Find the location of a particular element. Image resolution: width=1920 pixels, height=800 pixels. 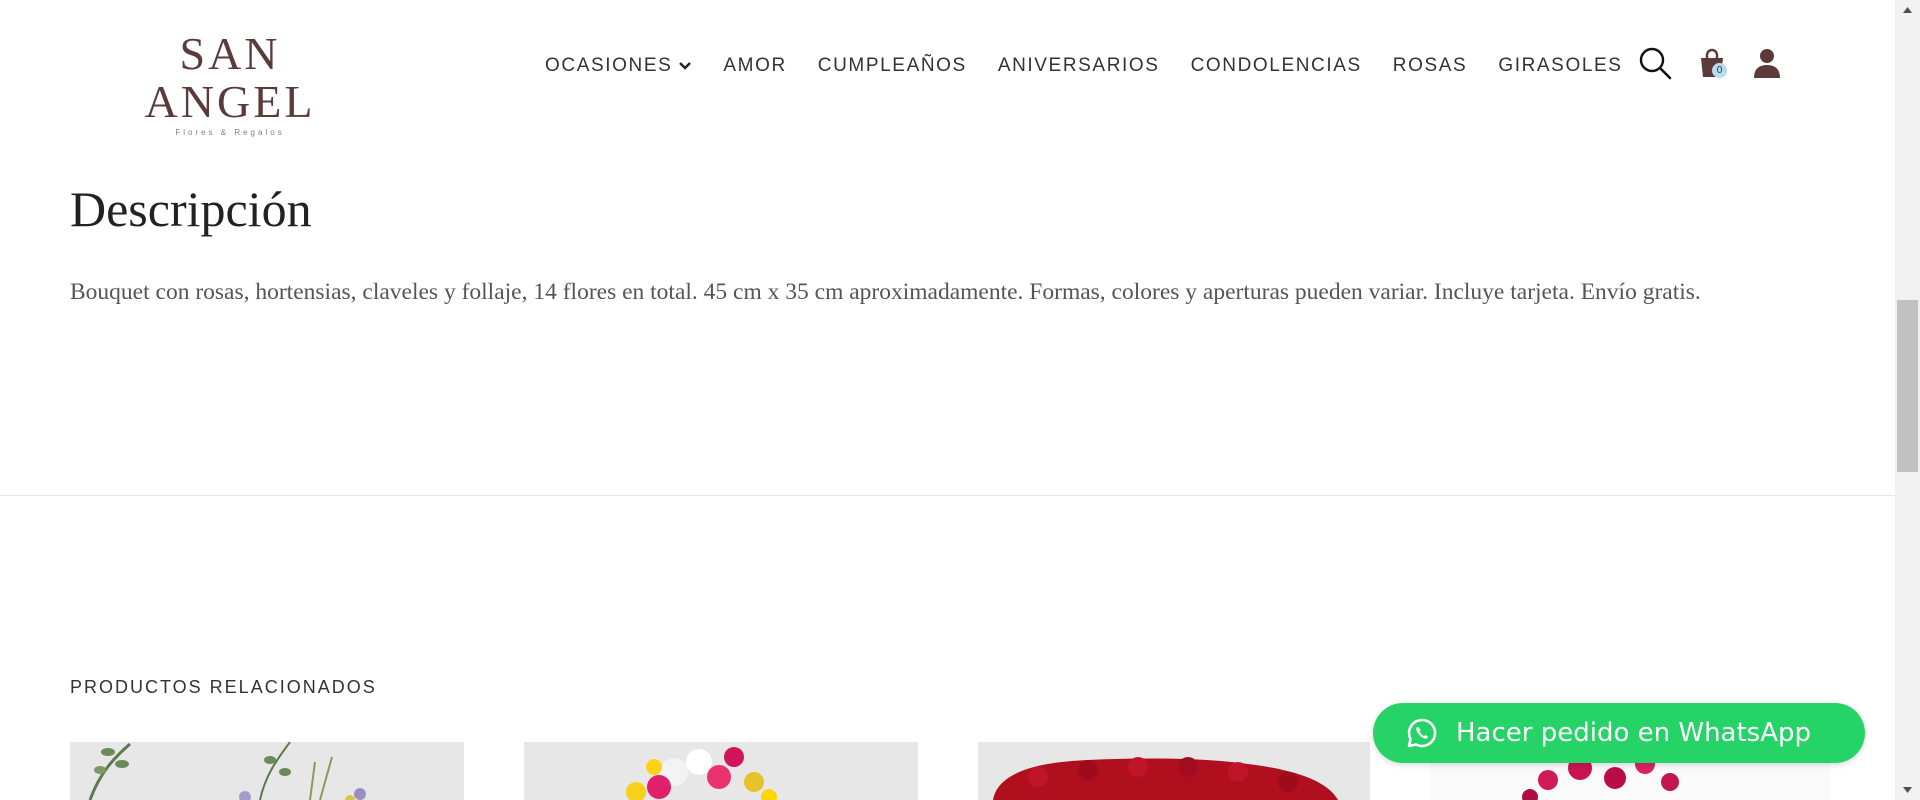

user-icon is located at coordinates (1767, 63).